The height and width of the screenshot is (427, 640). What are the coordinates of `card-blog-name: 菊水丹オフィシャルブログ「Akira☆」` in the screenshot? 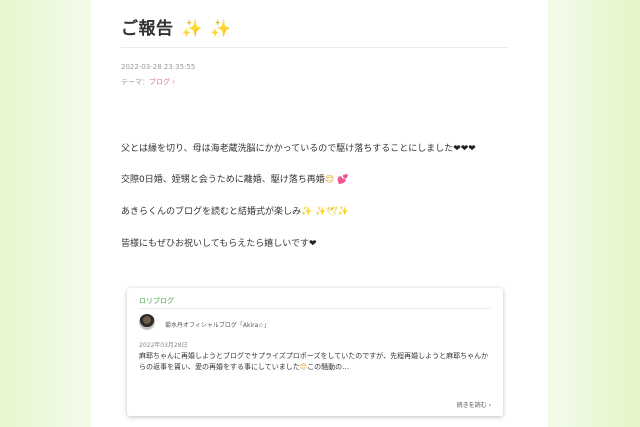 It's located at (217, 325).